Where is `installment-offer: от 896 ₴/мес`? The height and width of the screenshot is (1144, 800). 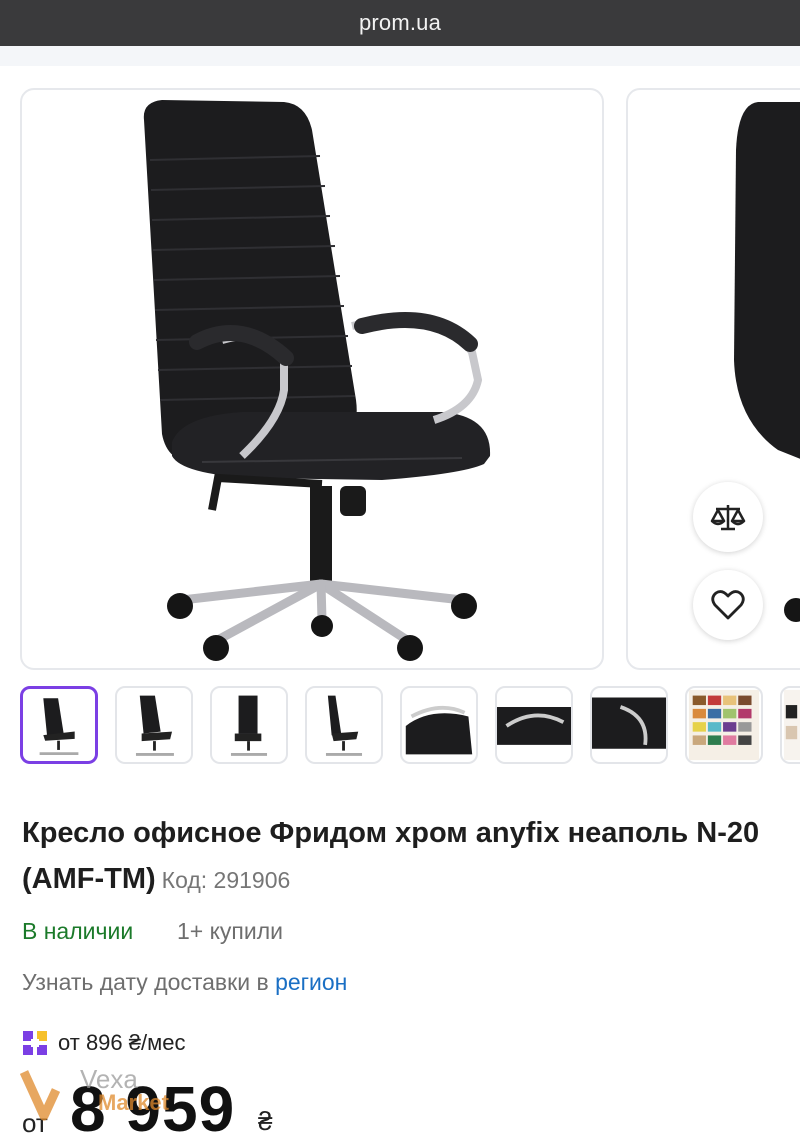 installment-offer: от 896 ₴/мес is located at coordinates (103, 1043).